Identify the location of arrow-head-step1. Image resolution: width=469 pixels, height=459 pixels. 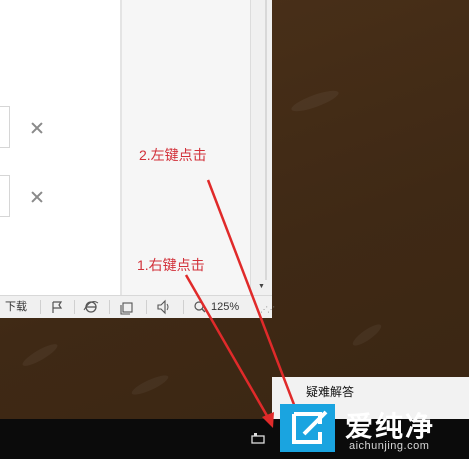
(268, 420).